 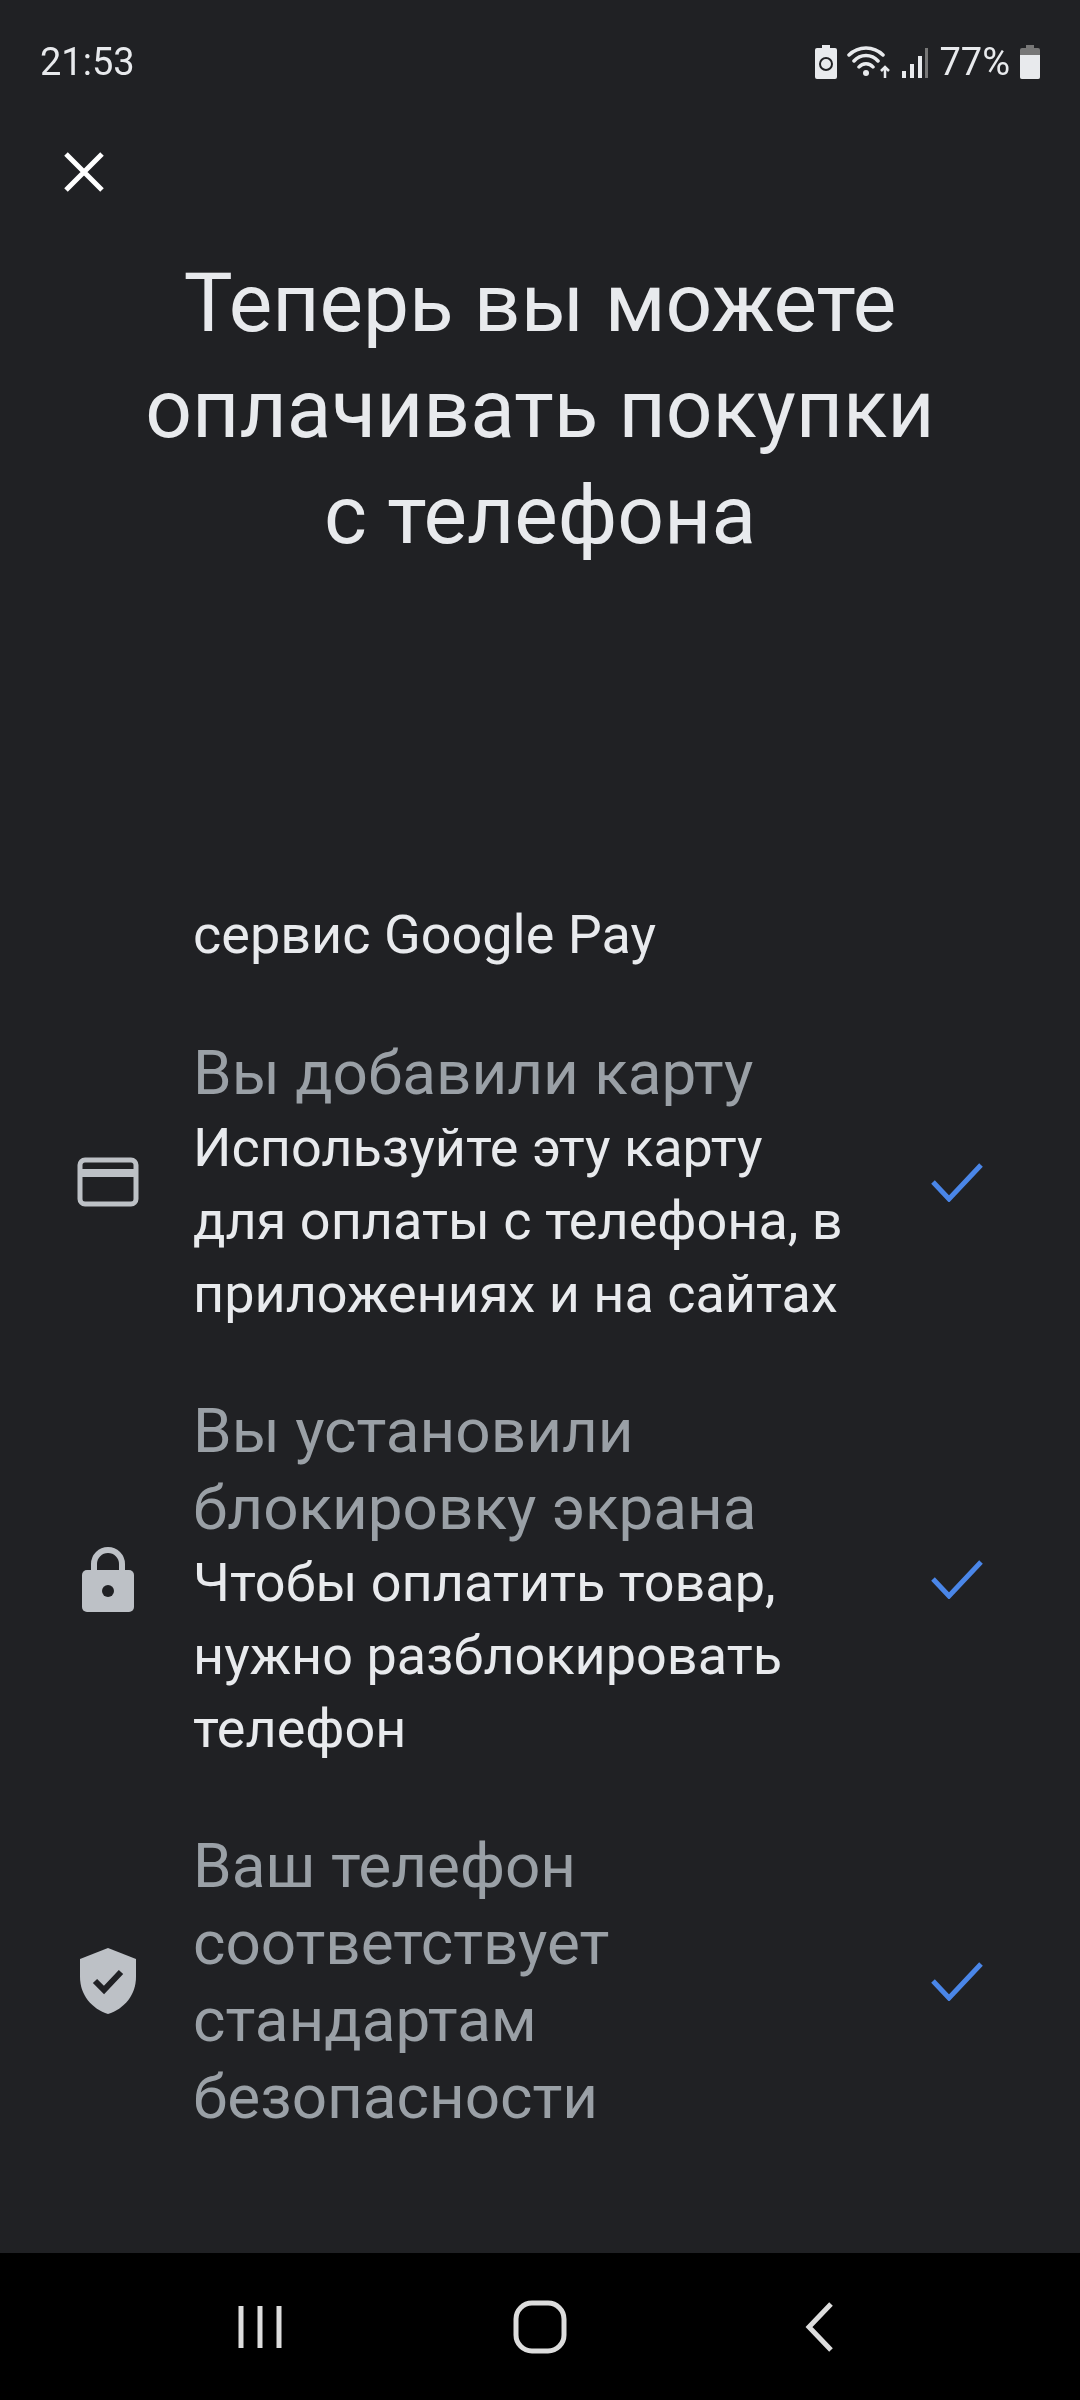 What do you see at coordinates (87, 62) in the screenshot?
I see `status-time: 21:53` at bounding box center [87, 62].